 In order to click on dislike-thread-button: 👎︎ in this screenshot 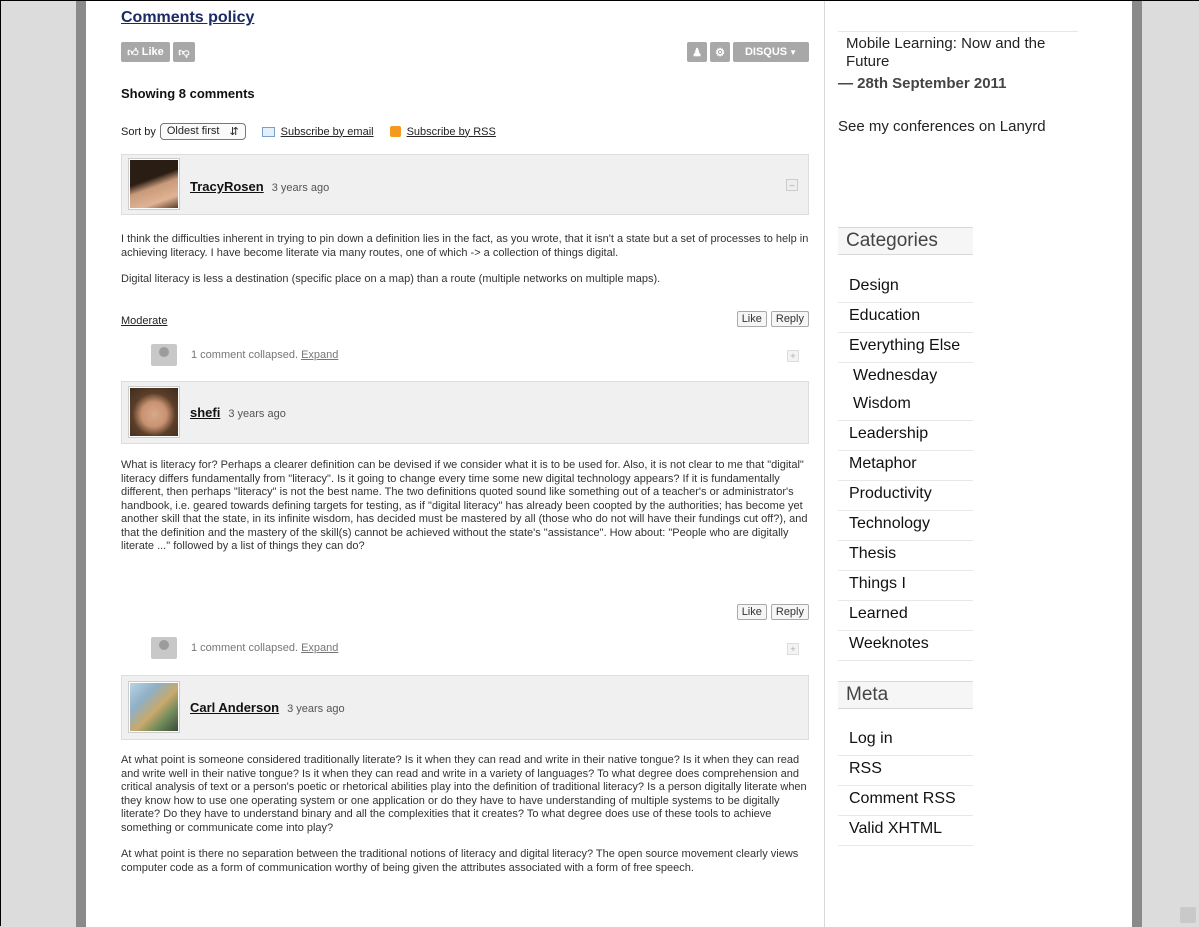, I will do `click(184, 52)`.